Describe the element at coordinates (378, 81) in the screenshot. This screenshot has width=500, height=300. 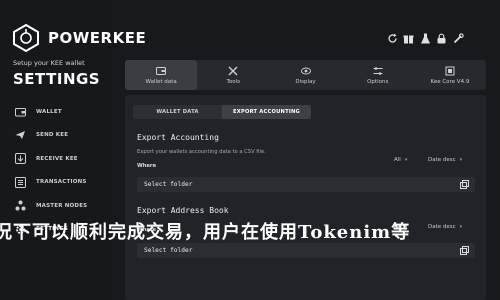
I see `tab-label: Options` at that location.